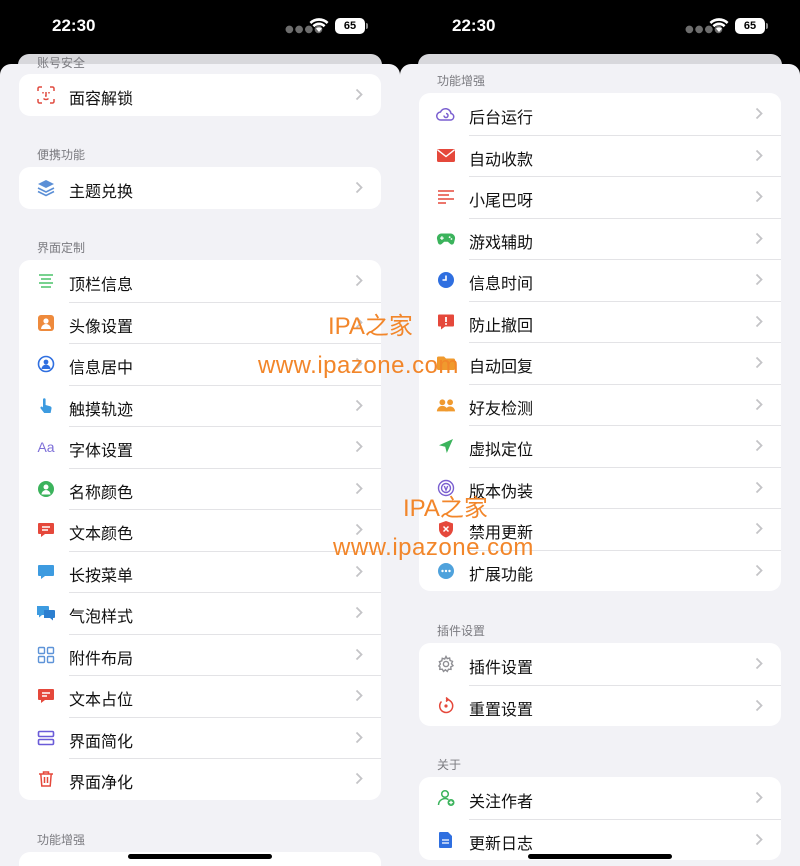 The width and height of the screenshot is (800, 866). Describe the element at coordinates (200, 654) in the screenshot. I see `row-attachment-layout: 附件布局` at that location.